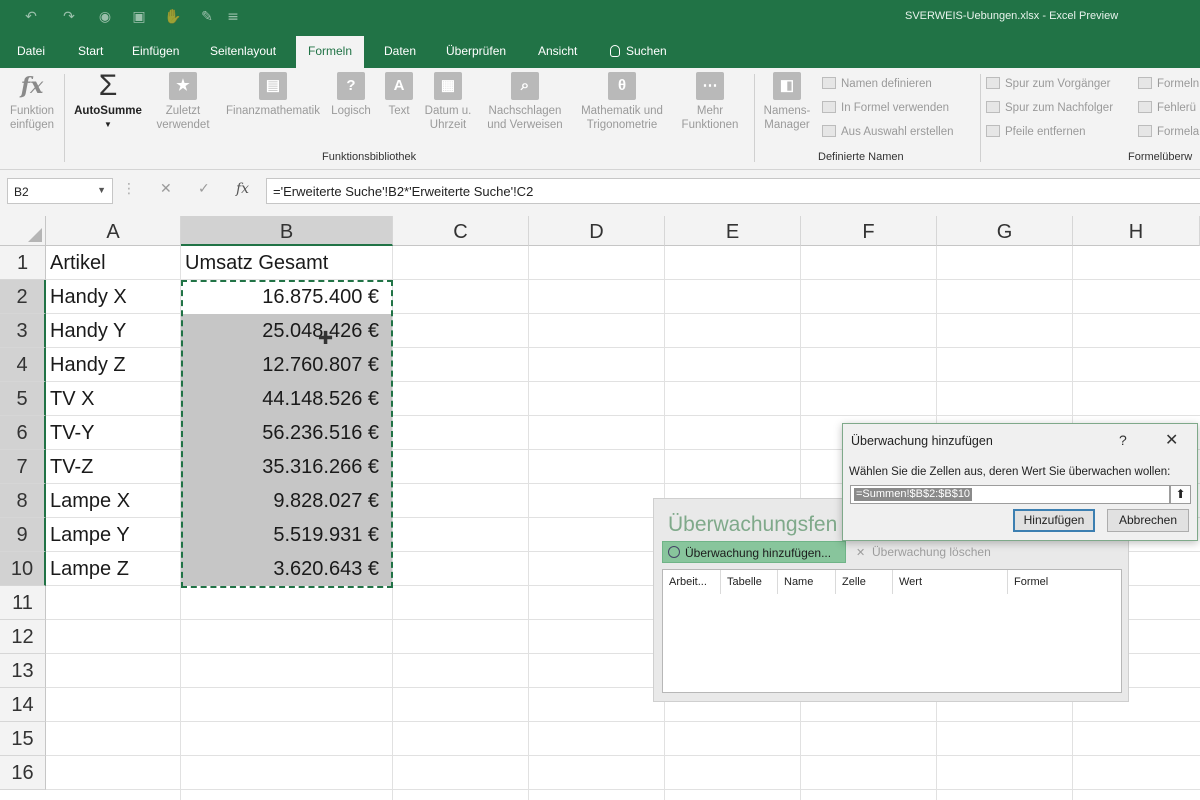  What do you see at coordinates (330, 52) in the screenshot?
I see `tab-formeln: Formeln` at bounding box center [330, 52].